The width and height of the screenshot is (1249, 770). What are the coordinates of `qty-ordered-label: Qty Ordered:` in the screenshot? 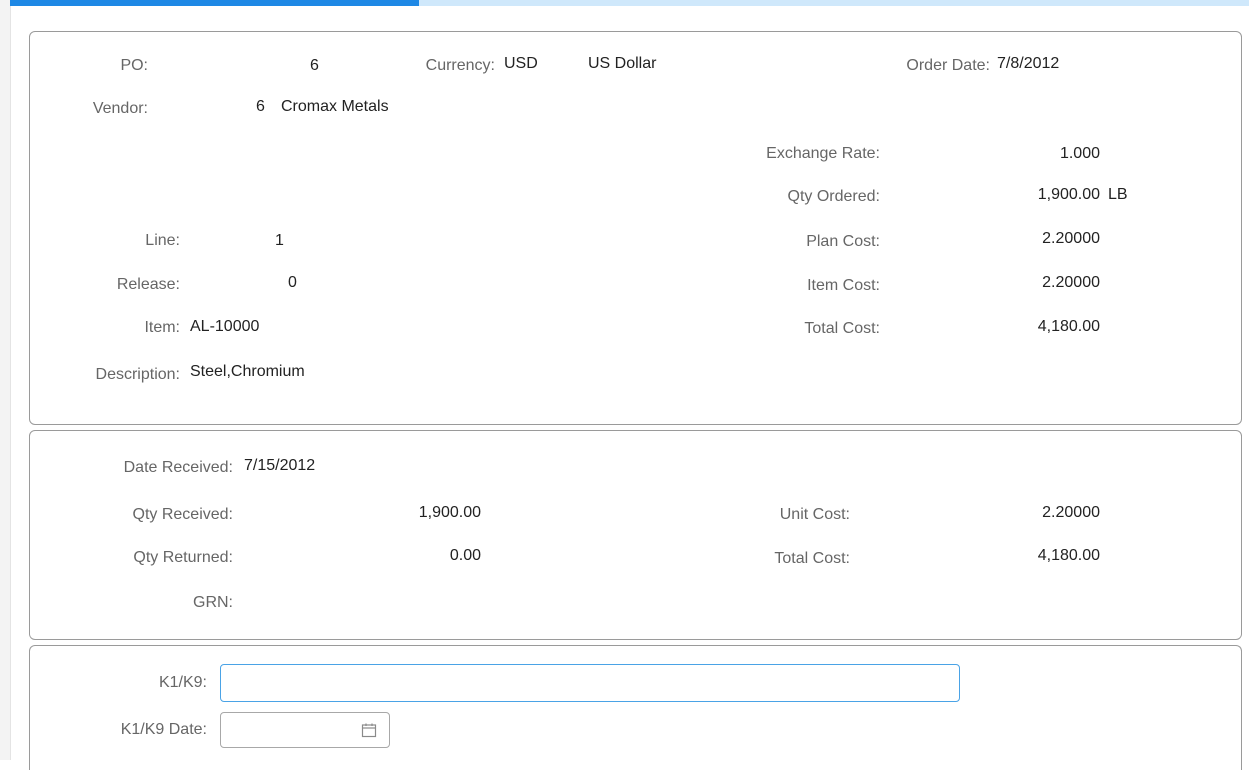 It's located at (833, 196).